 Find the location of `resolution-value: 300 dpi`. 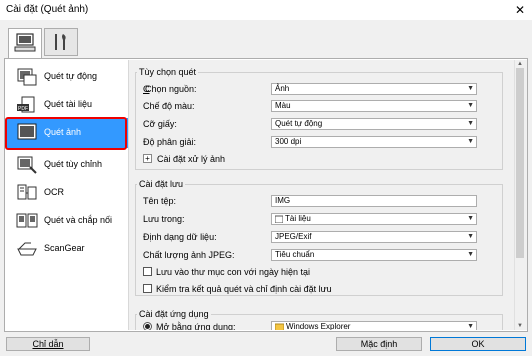

resolution-value: 300 dpi is located at coordinates (288, 141).